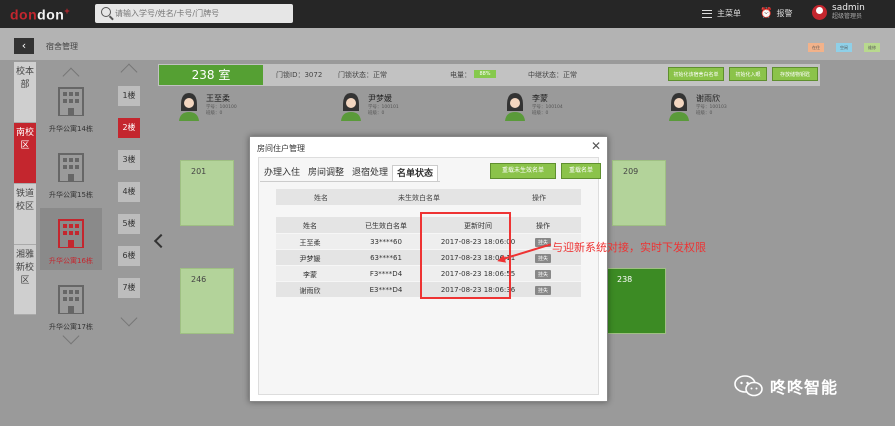  I want to click on floor-item: 6楼, so click(129, 256).